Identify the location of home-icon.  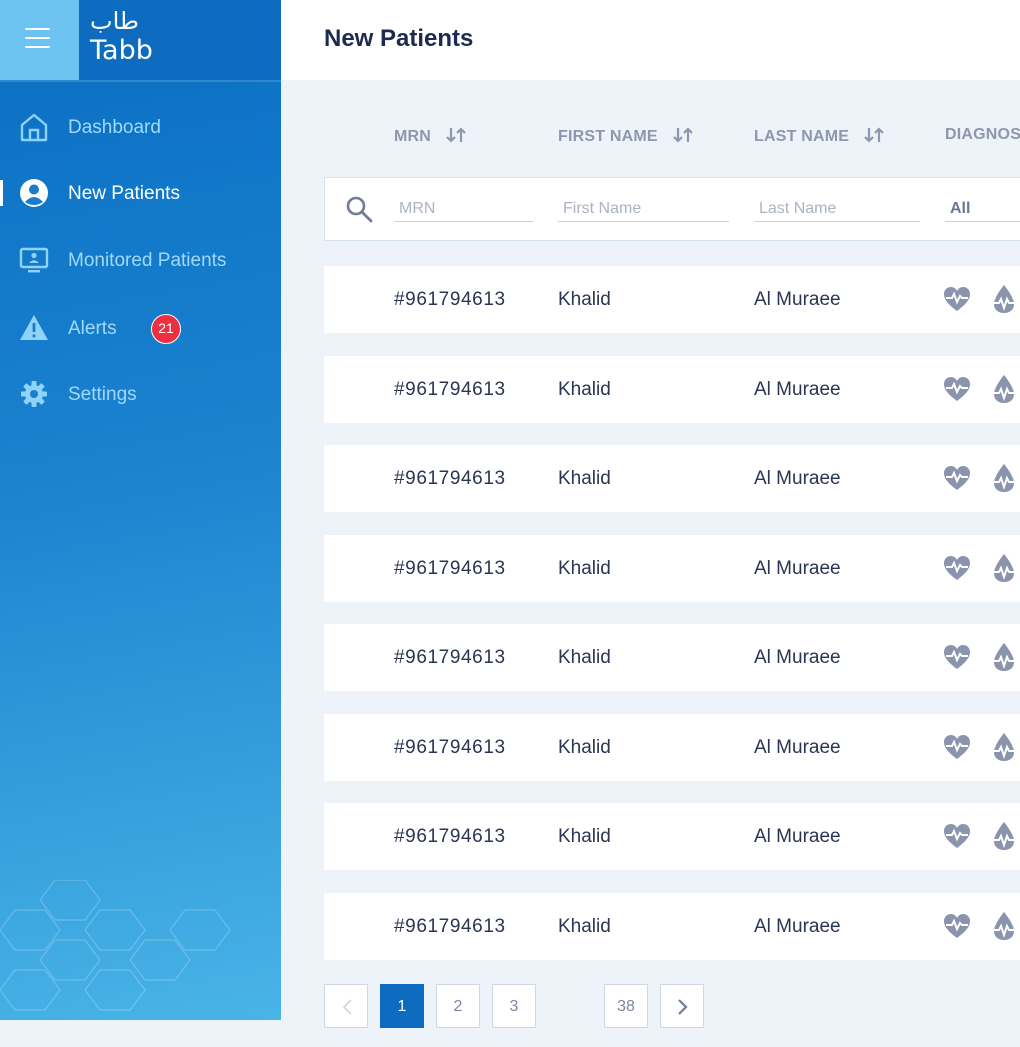
(34, 127).